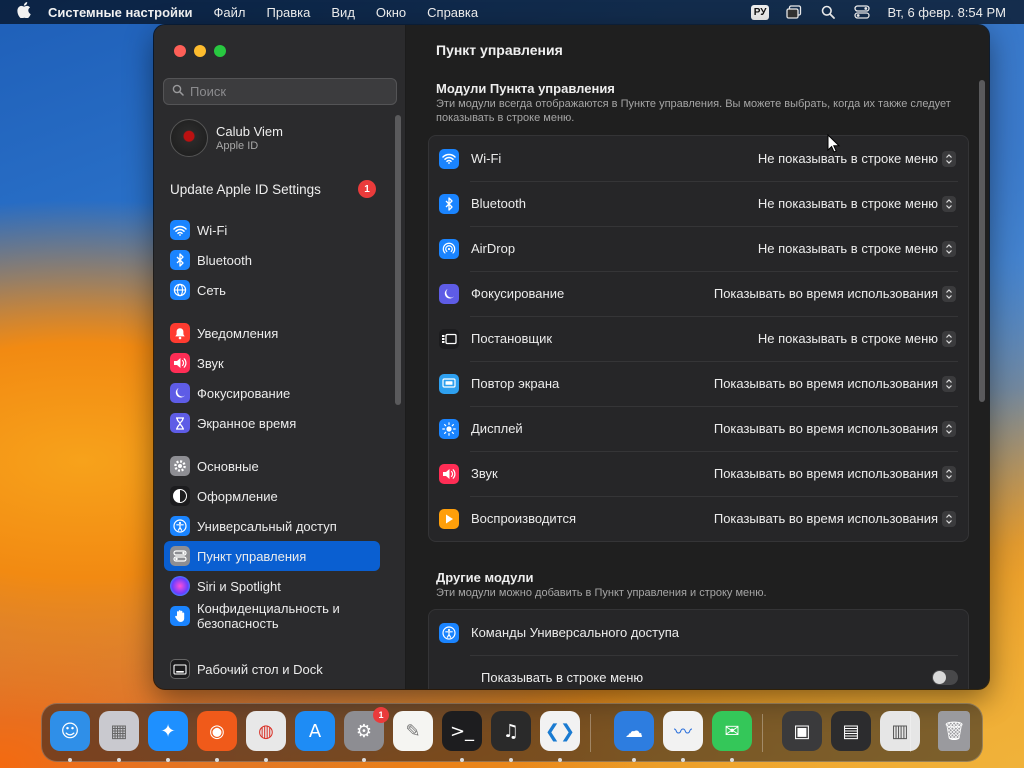  What do you see at coordinates (900, 731) in the screenshot?
I see `window-thumbnail-3-icon: ▥` at bounding box center [900, 731].